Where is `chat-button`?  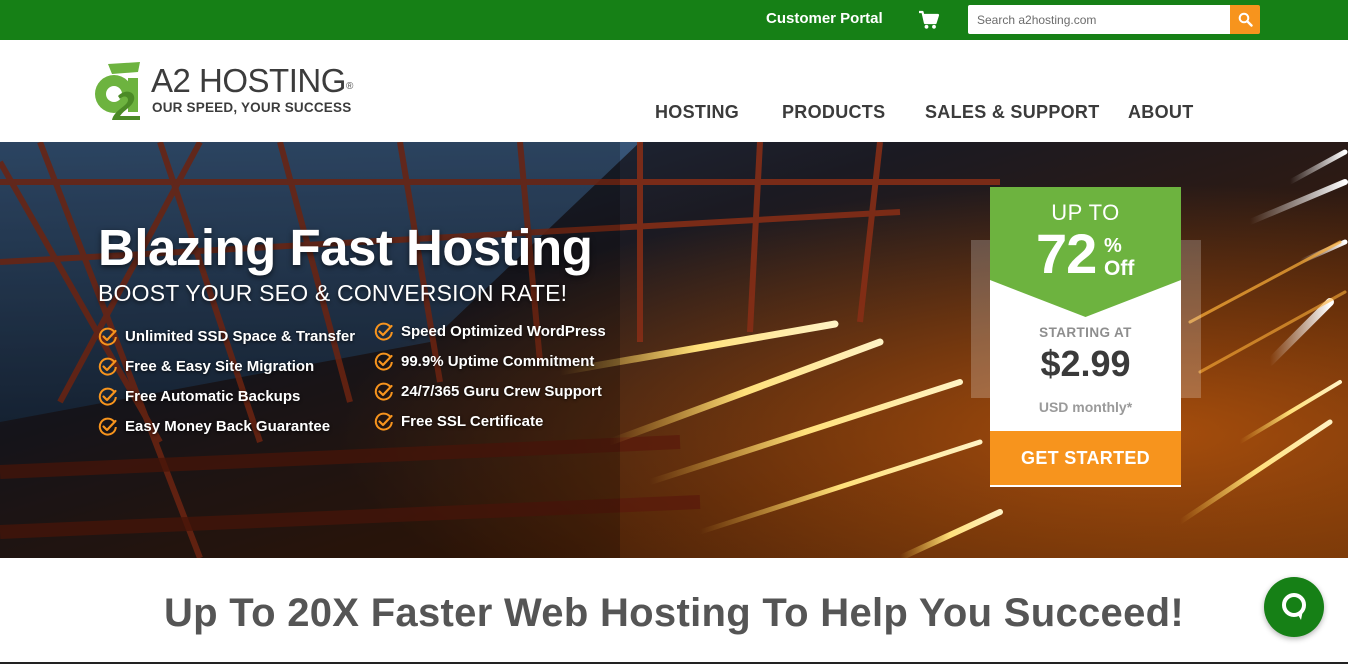
chat-button is located at coordinates (1294, 607).